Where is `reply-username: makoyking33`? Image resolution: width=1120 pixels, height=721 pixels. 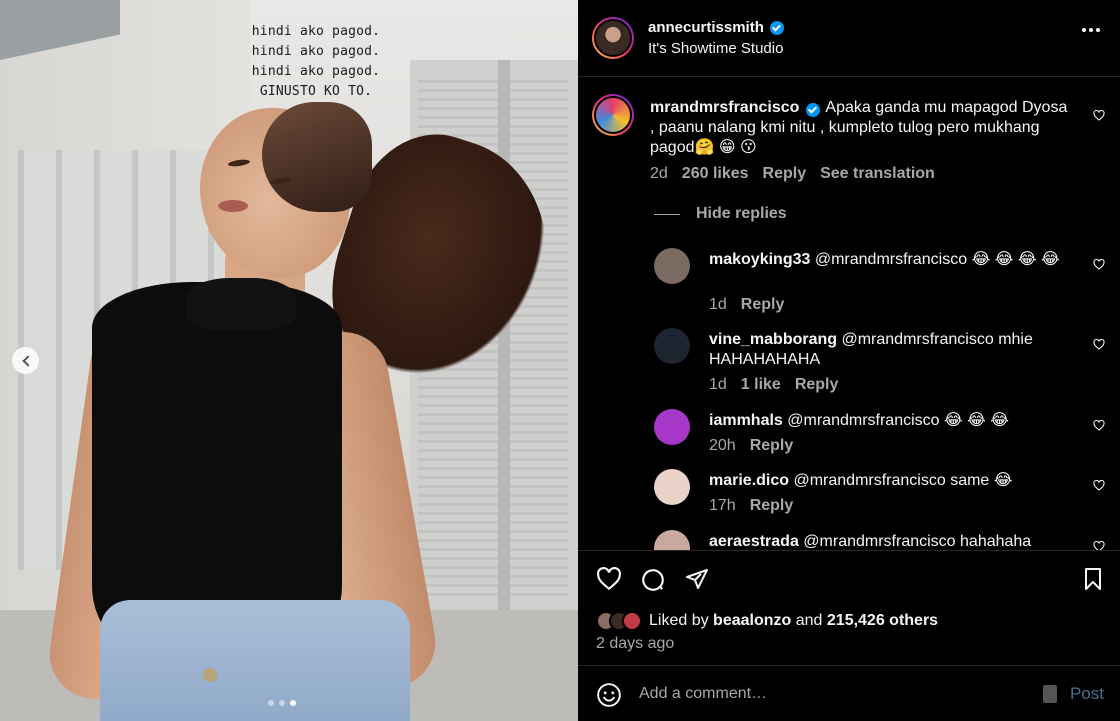 reply-username: makoyking33 is located at coordinates (759, 259).